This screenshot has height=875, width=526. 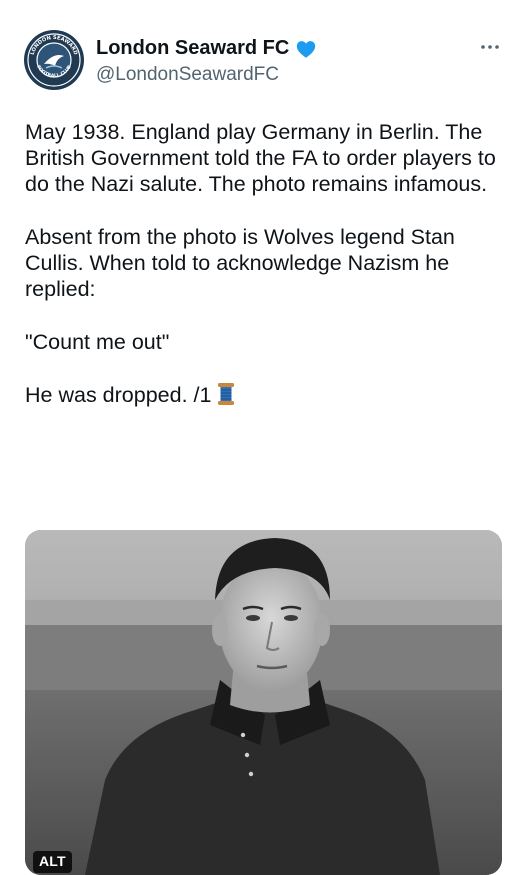 What do you see at coordinates (187, 75) in the screenshot?
I see `account-handle: @LondonSeawardFC` at bounding box center [187, 75].